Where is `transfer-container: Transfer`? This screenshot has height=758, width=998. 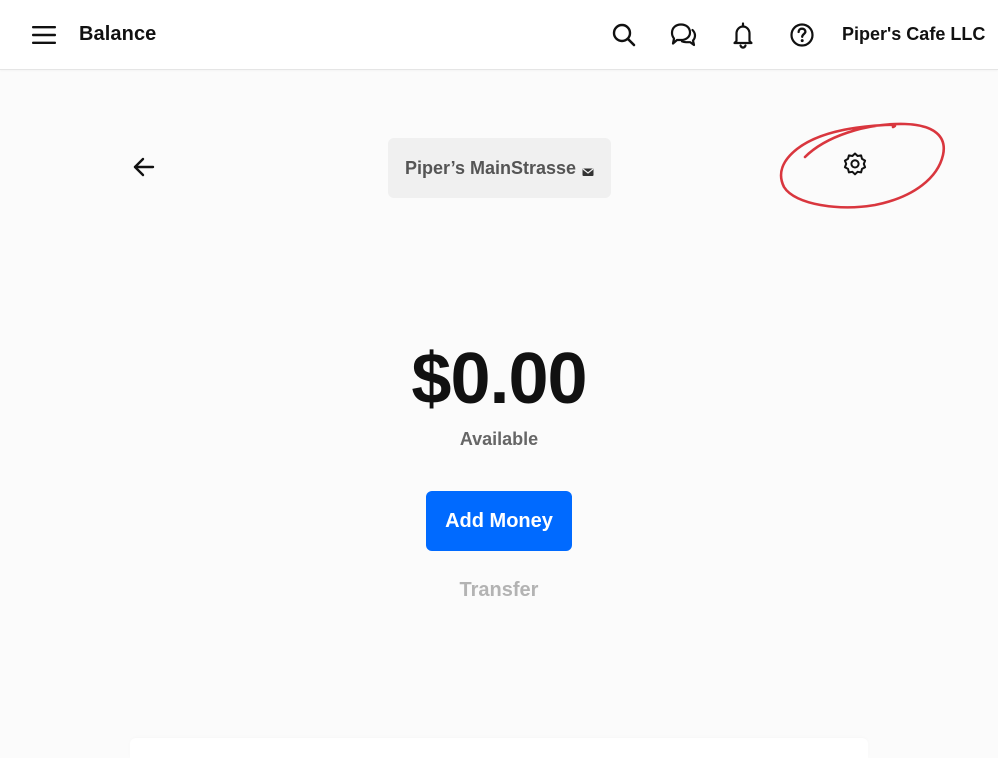 transfer-container: Transfer is located at coordinates (499, 590).